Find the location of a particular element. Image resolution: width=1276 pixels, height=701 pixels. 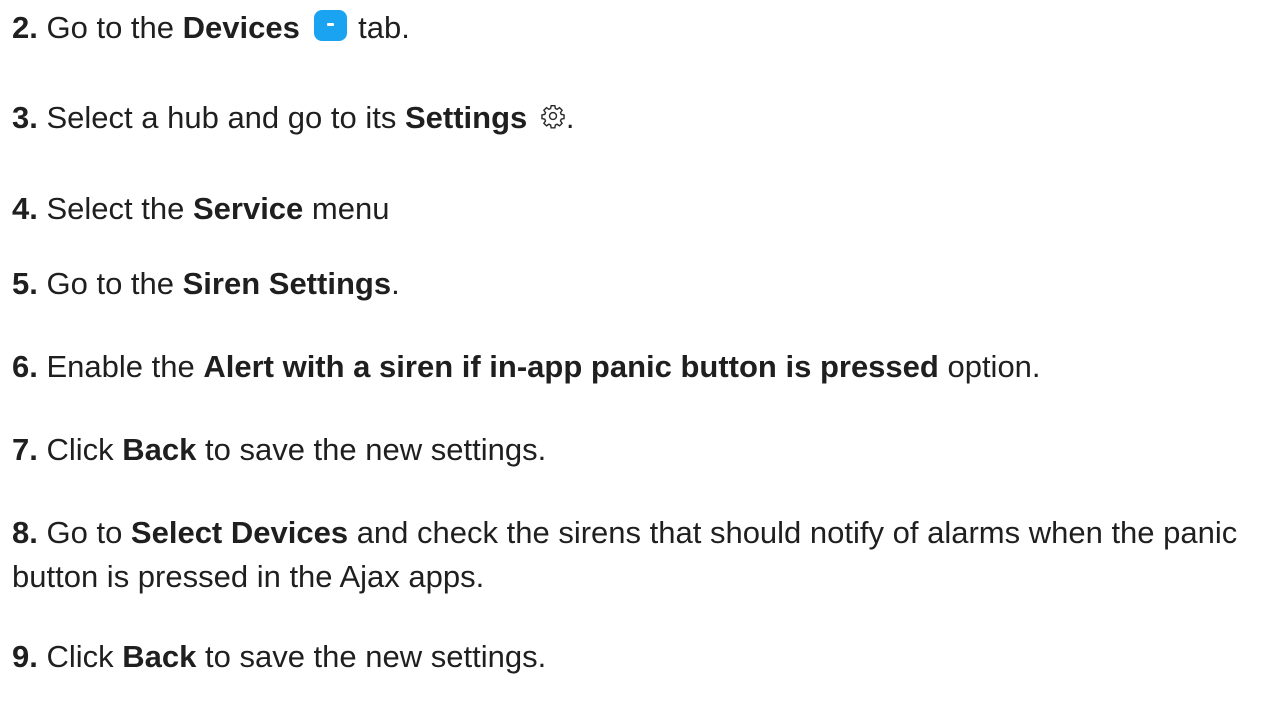

step-number: 3. is located at coordinates (25, 117).